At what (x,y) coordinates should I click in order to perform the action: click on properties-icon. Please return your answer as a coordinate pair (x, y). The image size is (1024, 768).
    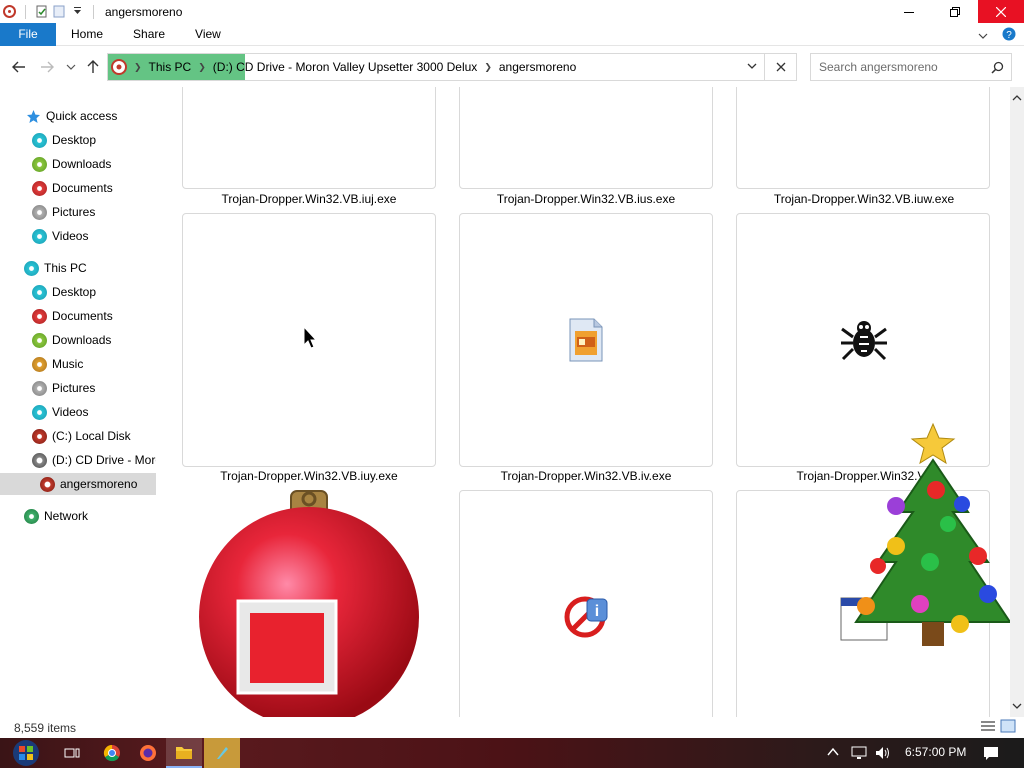
    Looking at the image, I should click on (41, 11).